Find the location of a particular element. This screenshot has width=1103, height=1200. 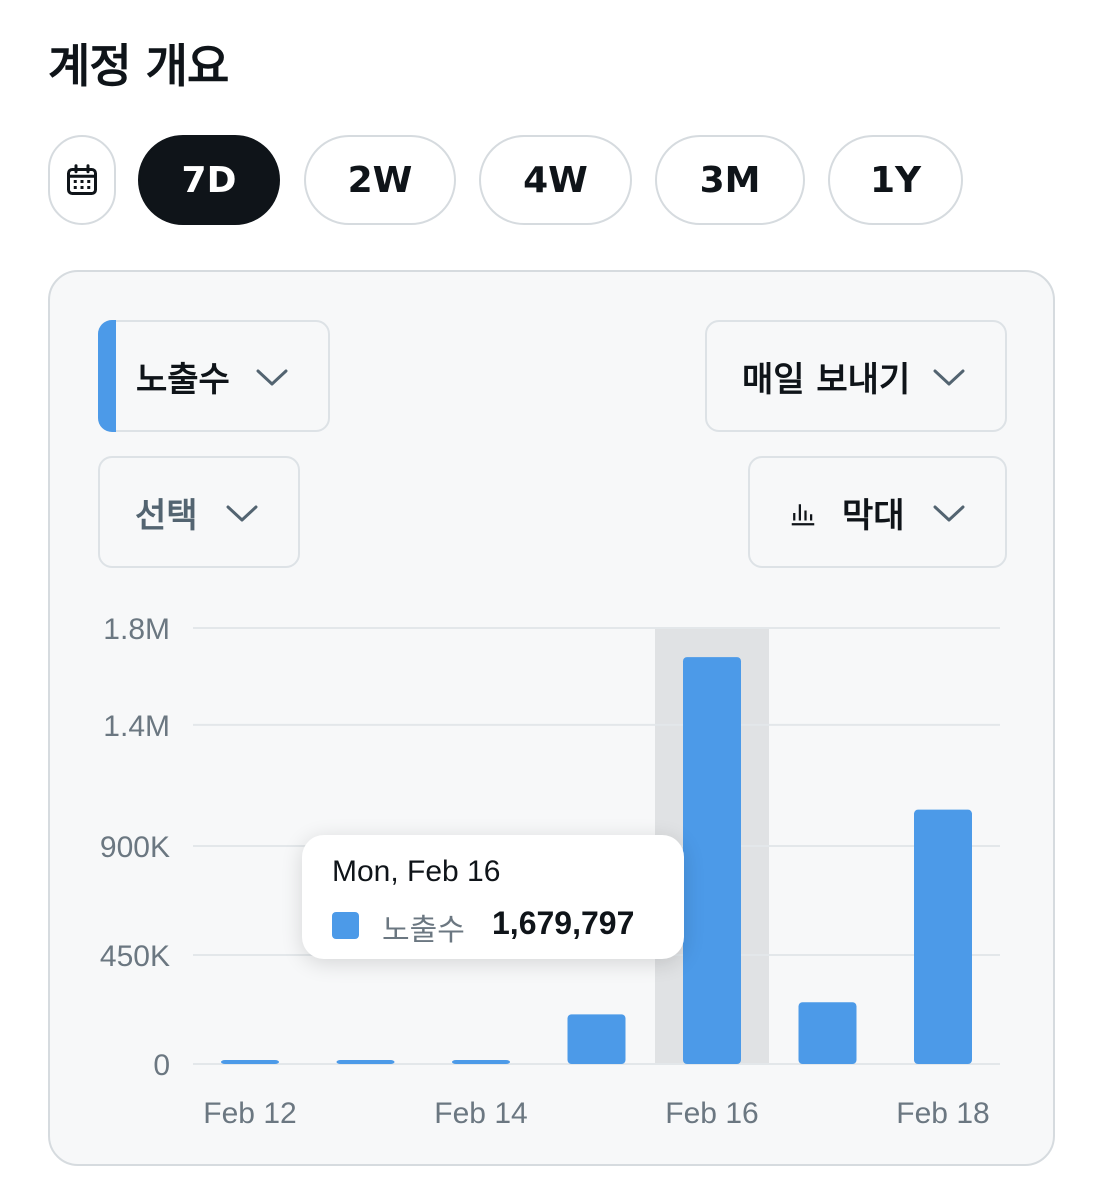

y-tick-label: 450K is located at coordinates (135, 956).